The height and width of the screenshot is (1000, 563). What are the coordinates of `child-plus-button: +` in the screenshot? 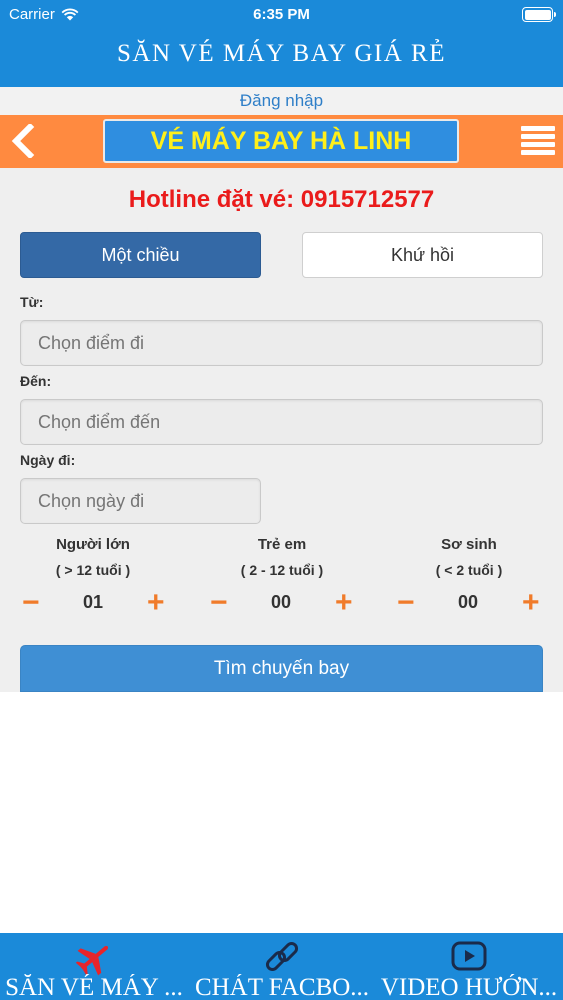 It's located at (344, 603).